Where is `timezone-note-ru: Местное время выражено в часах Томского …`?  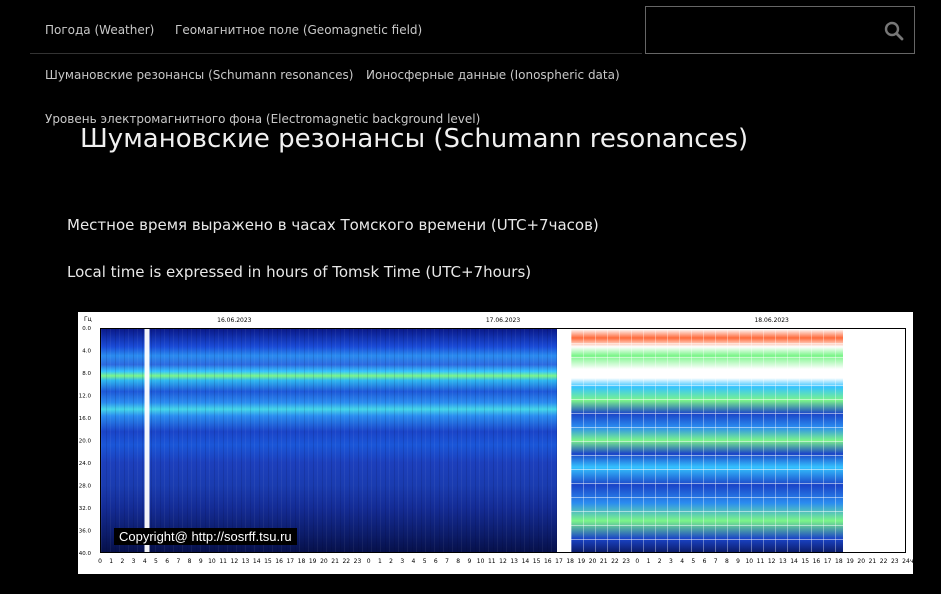 timezone-note-ru: Местное время выражено в часах Томского … is located at coordinates (333, 225).